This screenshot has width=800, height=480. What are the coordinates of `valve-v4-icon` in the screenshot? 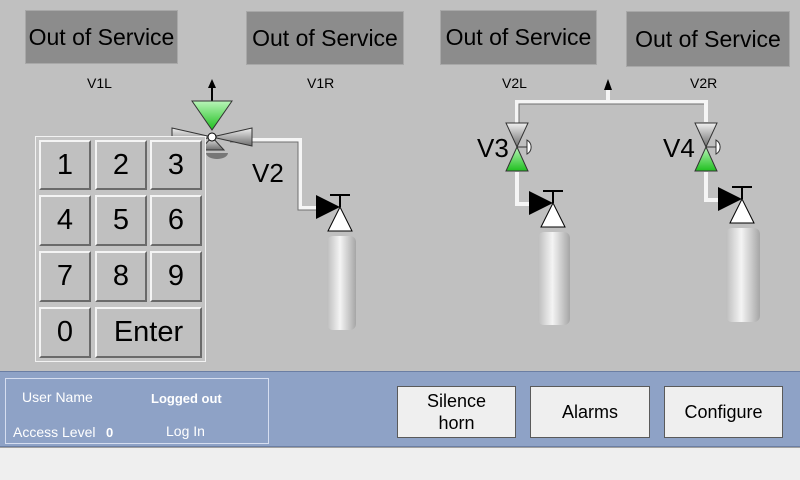 It's located at (707, 147).